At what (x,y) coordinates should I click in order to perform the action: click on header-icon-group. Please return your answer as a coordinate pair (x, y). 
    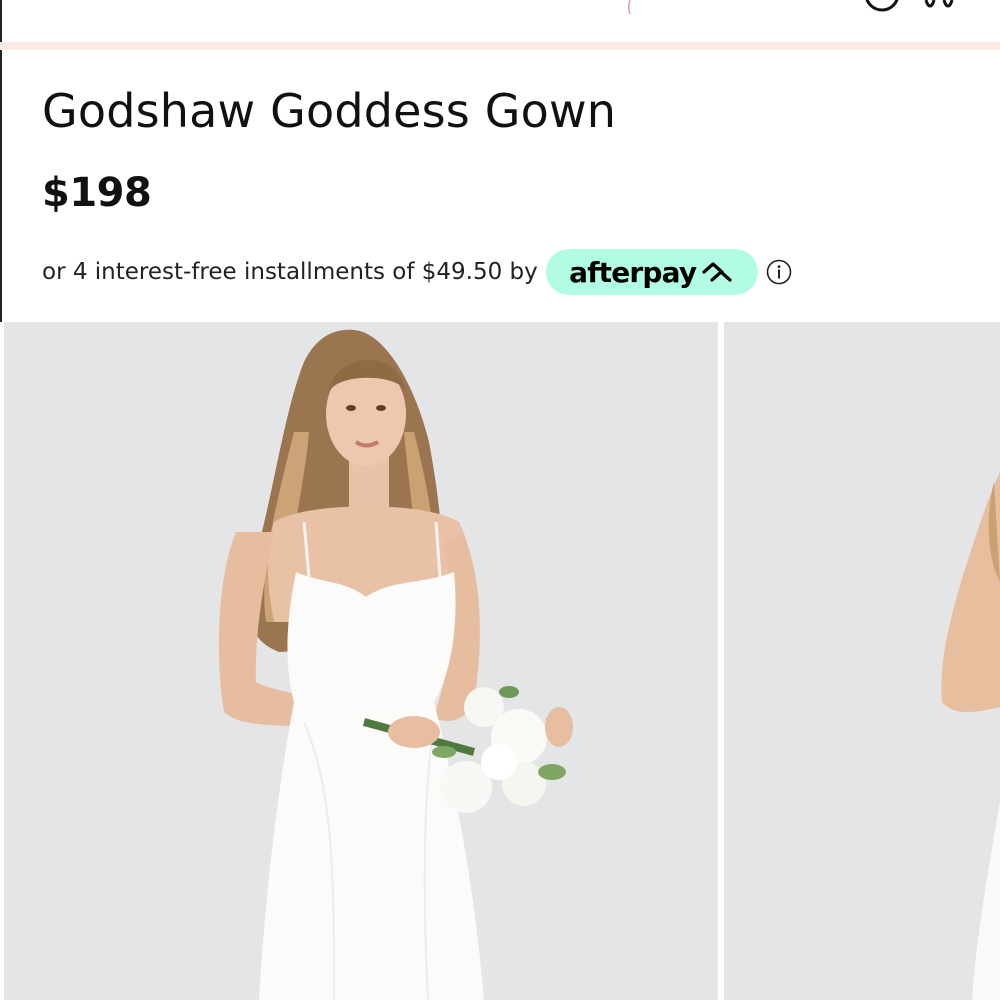
    Looking at the image, I should click on (911, 8).